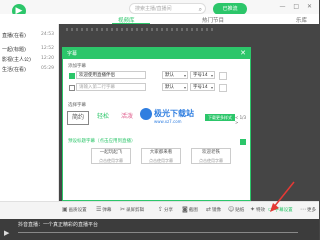  I want to click on dialog-header: 字幕 ✕, so click(156, 53).